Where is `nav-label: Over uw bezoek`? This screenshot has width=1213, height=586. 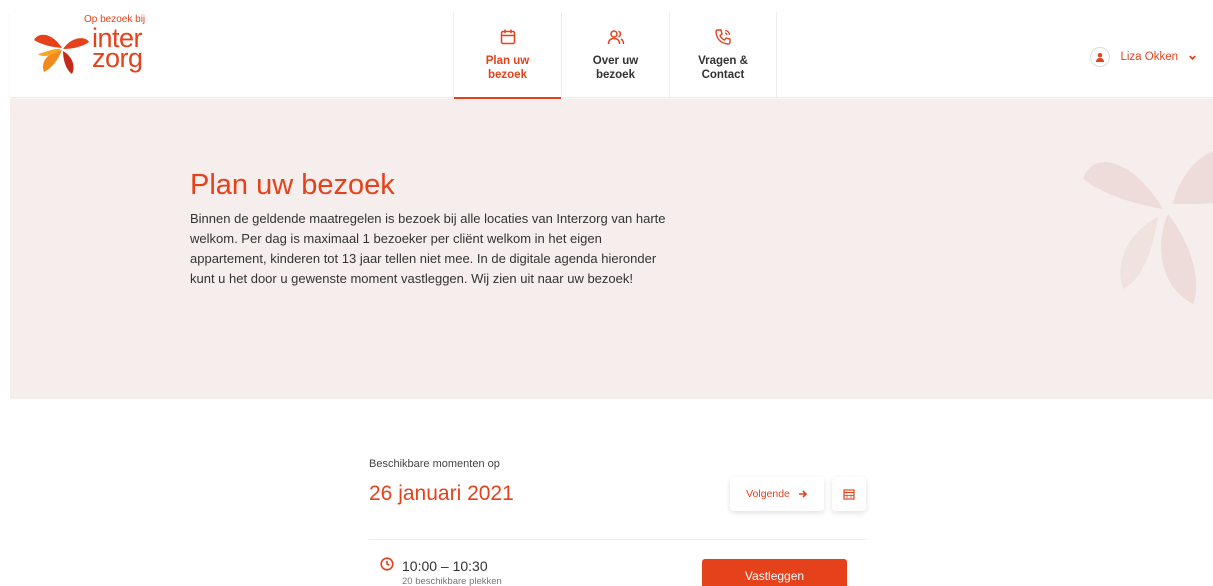
nav-label: Over uw bezoek is located at coordinates (615, 68).